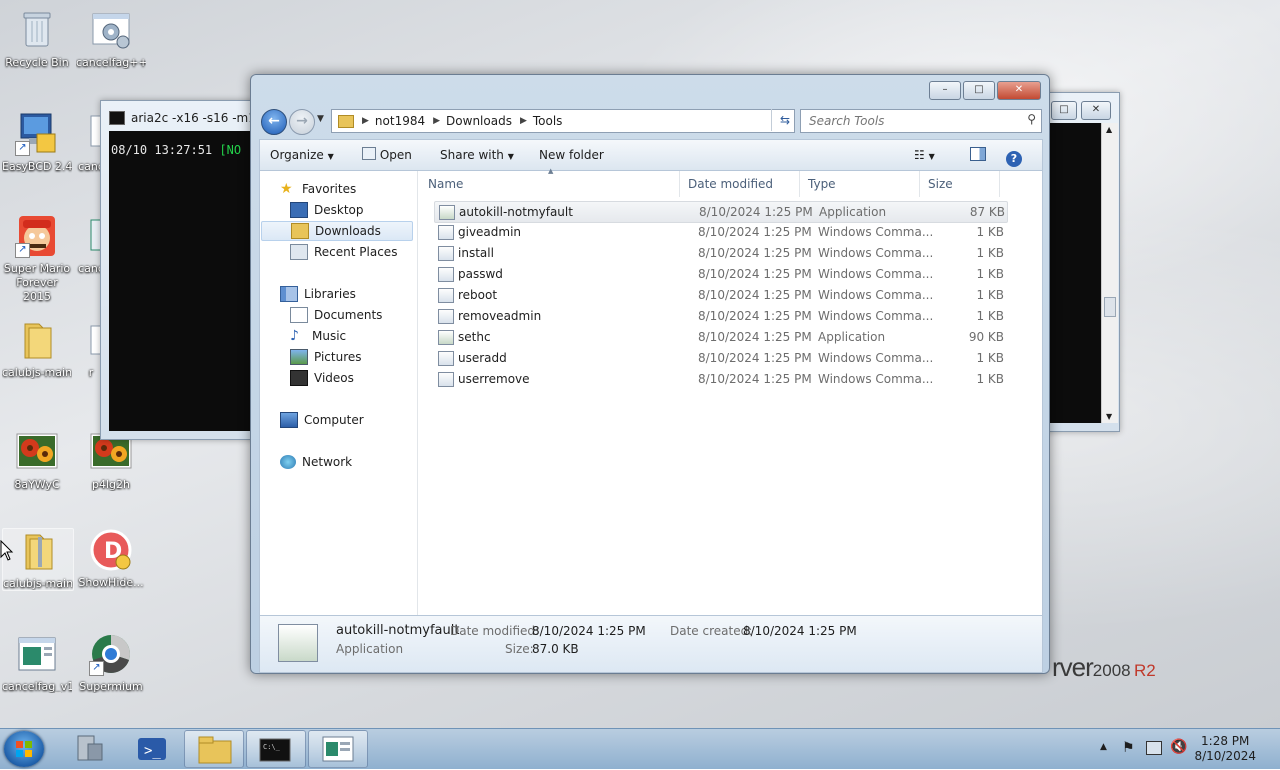  What do you see at coordinates (1031, 119) in the screenshot?
I see `search-icon: ⚲` at bounding box center [1031, 119].